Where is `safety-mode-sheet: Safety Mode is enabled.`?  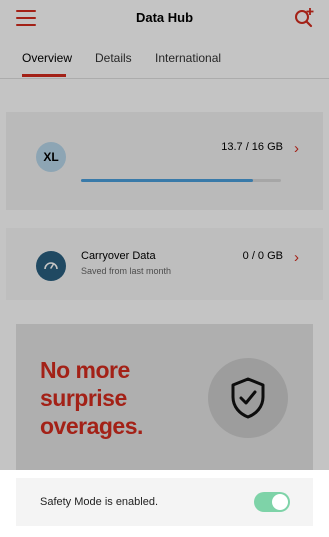
safety-mode-sheet: Safety Mode is enabled. is located at coordinates (164, 503).